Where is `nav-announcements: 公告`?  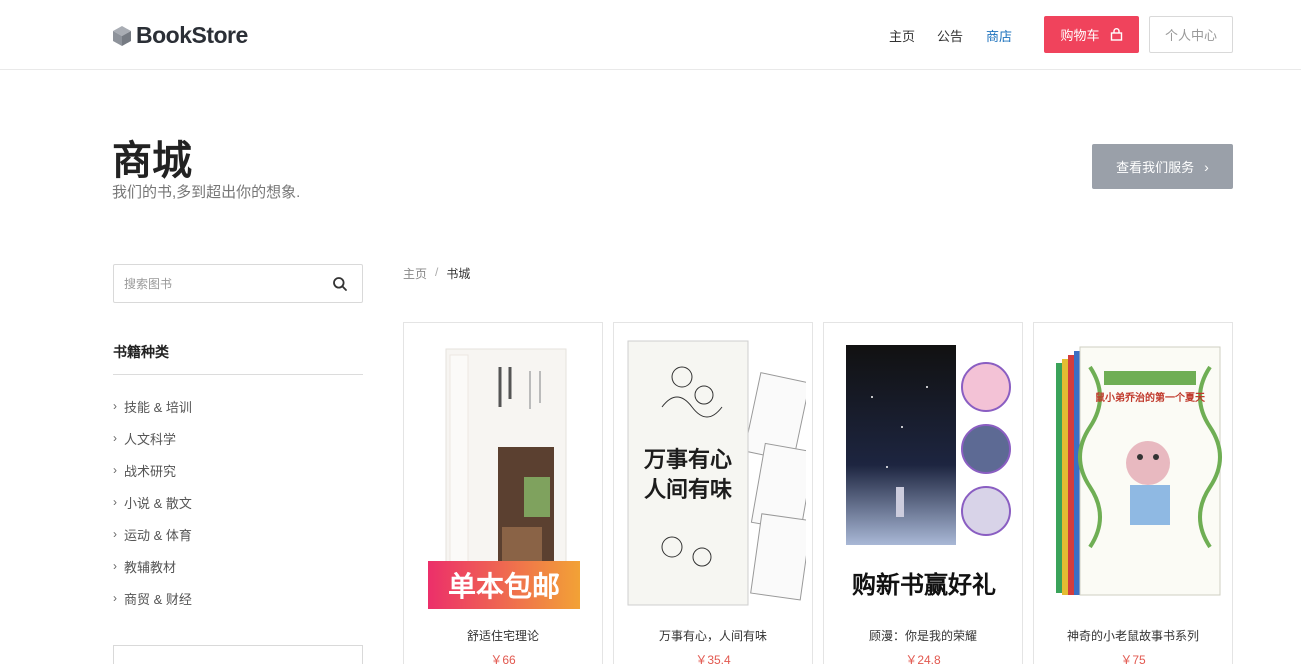
nav-announcements: 公告 is located at coordinates (950, 35).